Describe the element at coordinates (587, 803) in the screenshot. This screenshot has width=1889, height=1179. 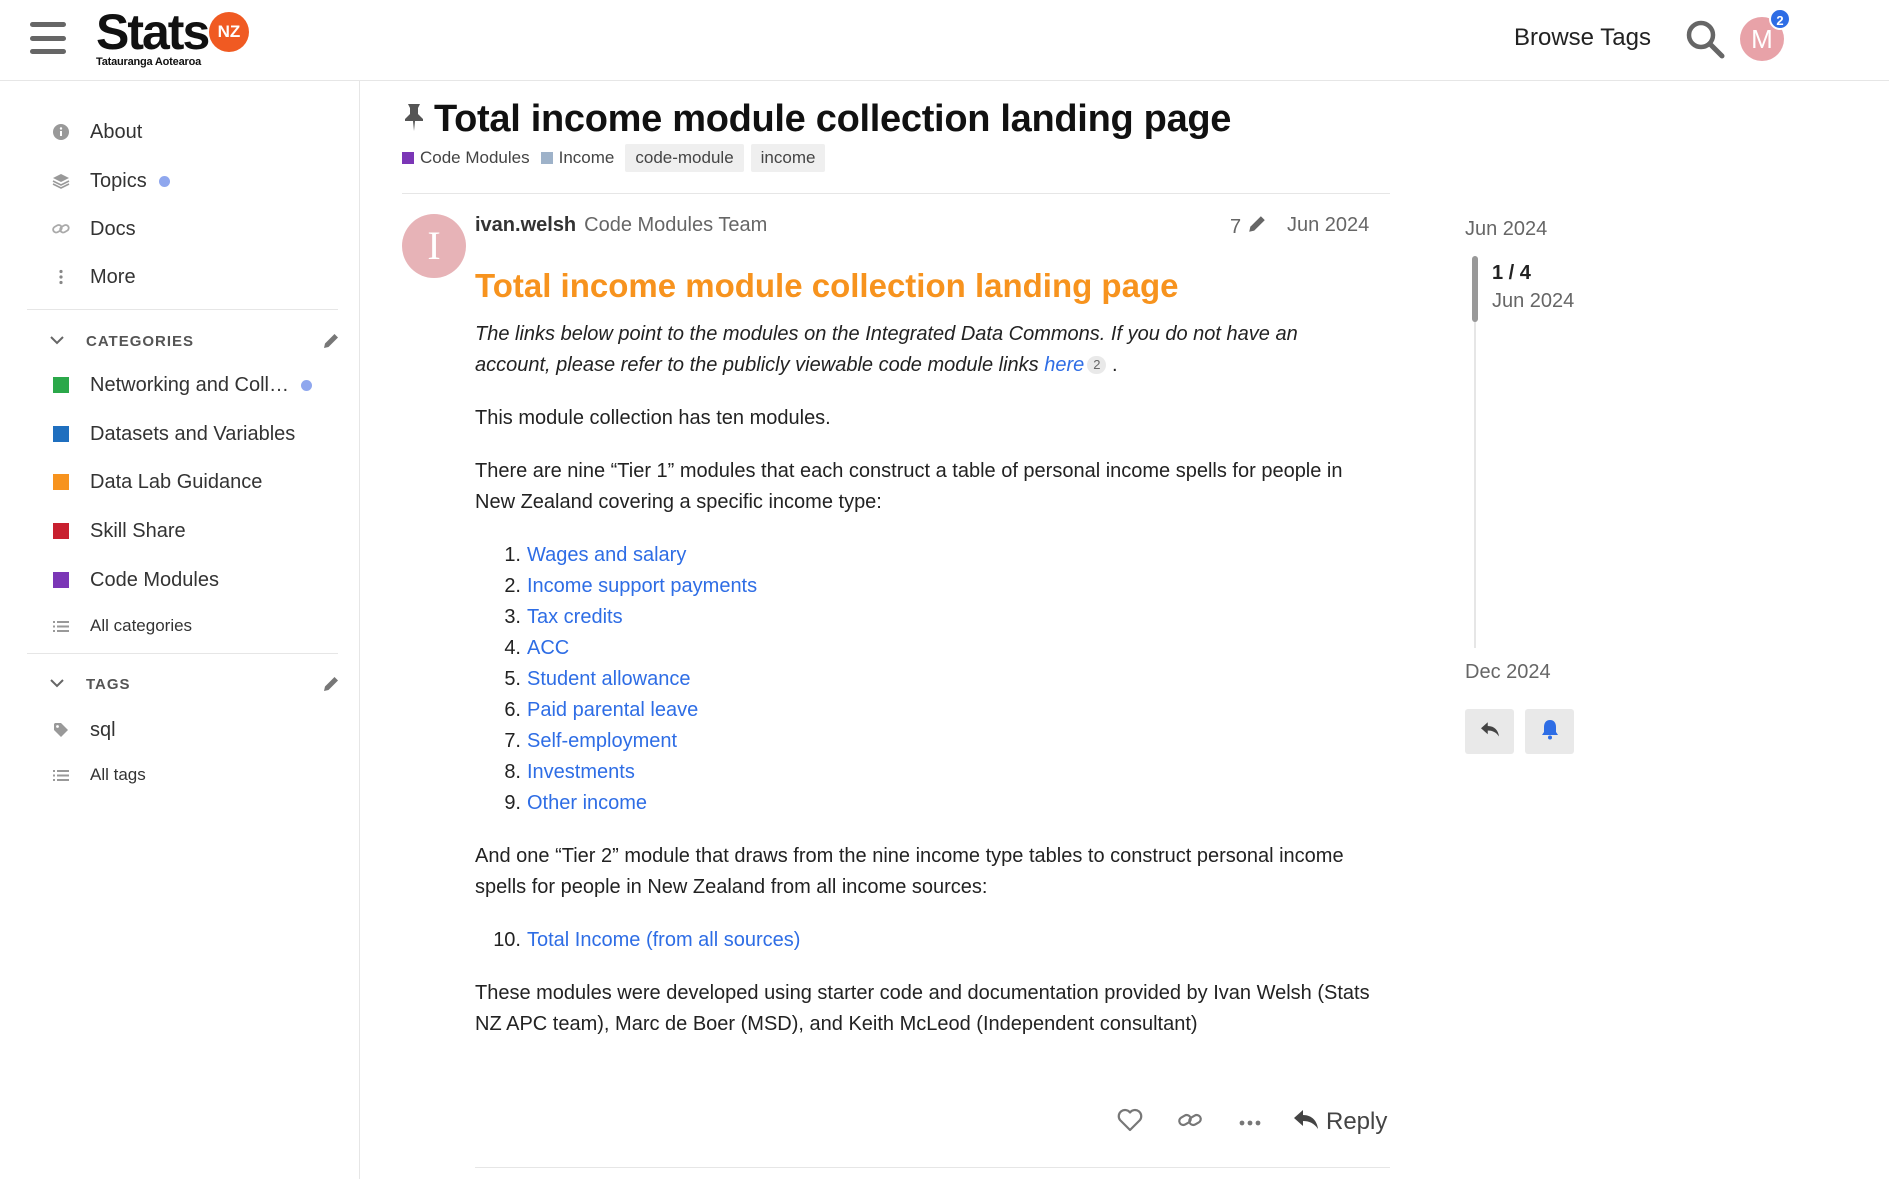
I see `module-link: Other income` at that location.